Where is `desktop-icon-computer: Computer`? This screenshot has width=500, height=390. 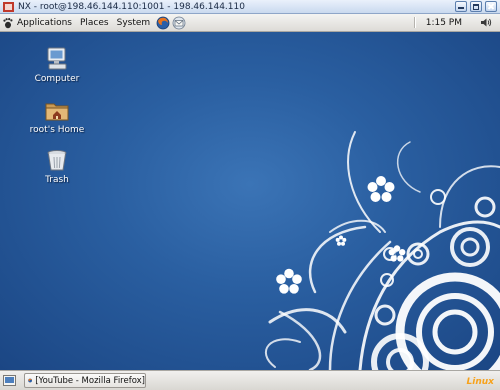
desktop-icon-computer: Computer is located at coordinates (57, 65).